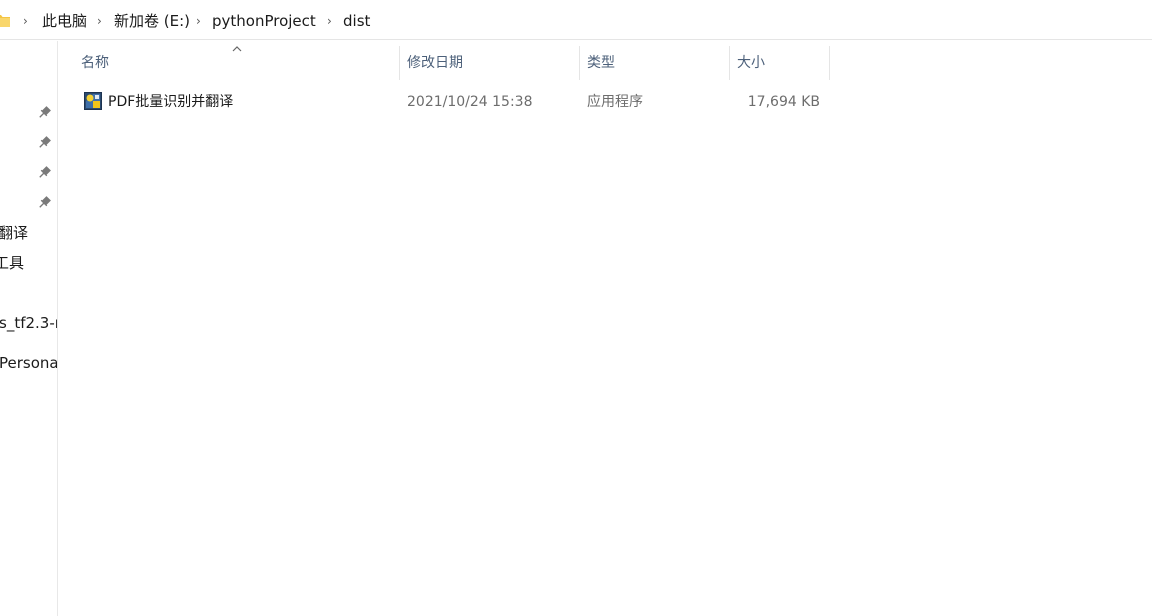 Image resolution: width=1152 pixels, height=616 pixels. Describe the element at coordinates (14, 233) in the screenshot. I see `nav-item-translate: 翻译` at that location.